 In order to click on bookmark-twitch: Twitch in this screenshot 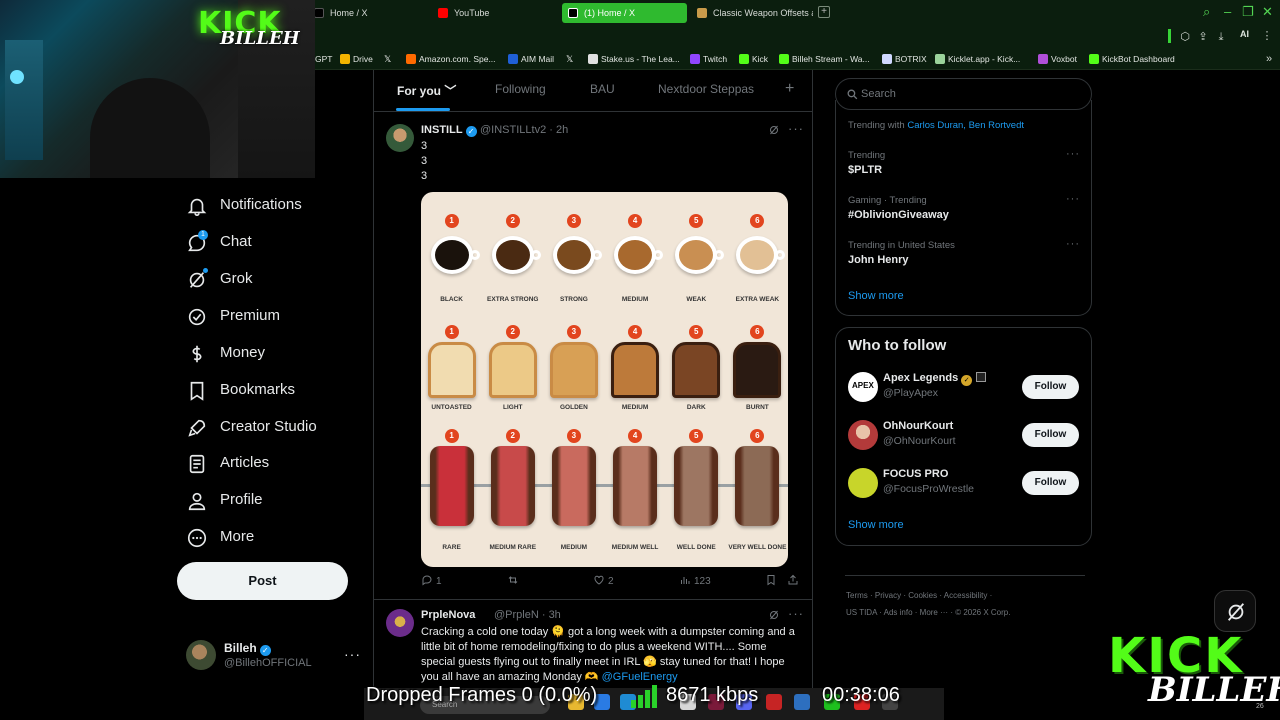, I will do `click(708, 59)`.